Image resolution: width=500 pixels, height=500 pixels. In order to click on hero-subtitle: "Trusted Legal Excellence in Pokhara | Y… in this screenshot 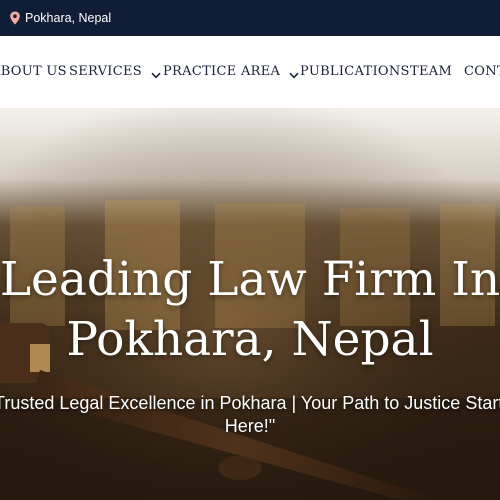, I will do `click(250, 415)`.